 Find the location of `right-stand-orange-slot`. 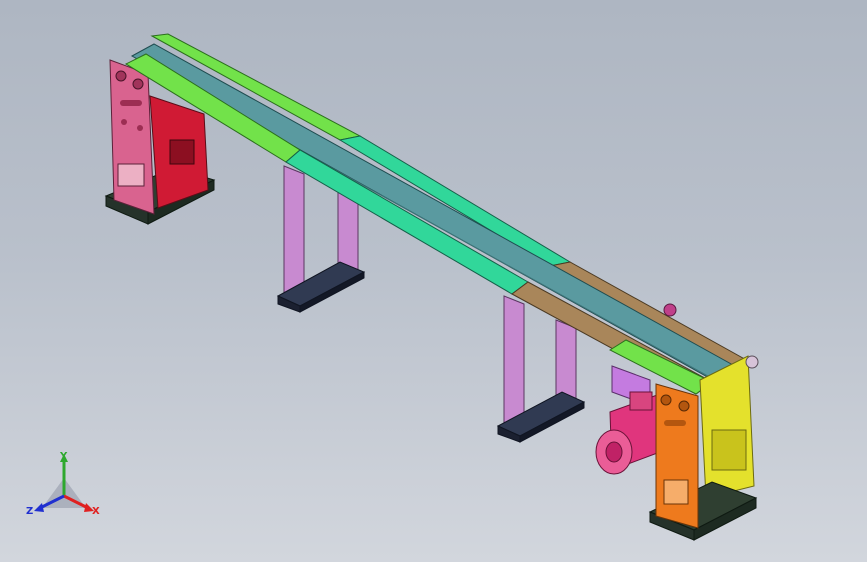

right-stand-orange-slot is located at coordinates (675, 423).